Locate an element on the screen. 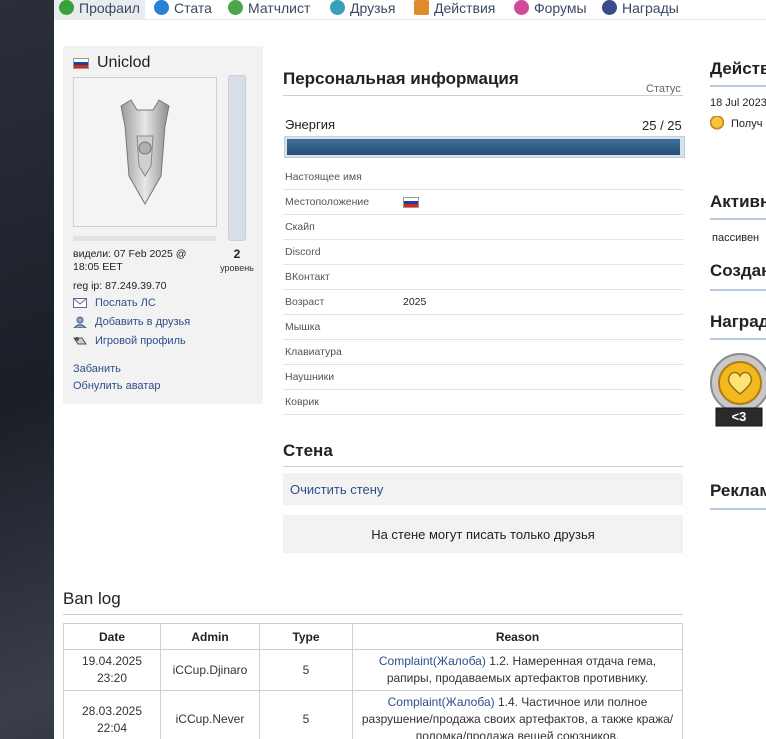 Image resolution: width=766 pixels, height=739 pixels. username: Uniclod is located at coordinates (124, 62).